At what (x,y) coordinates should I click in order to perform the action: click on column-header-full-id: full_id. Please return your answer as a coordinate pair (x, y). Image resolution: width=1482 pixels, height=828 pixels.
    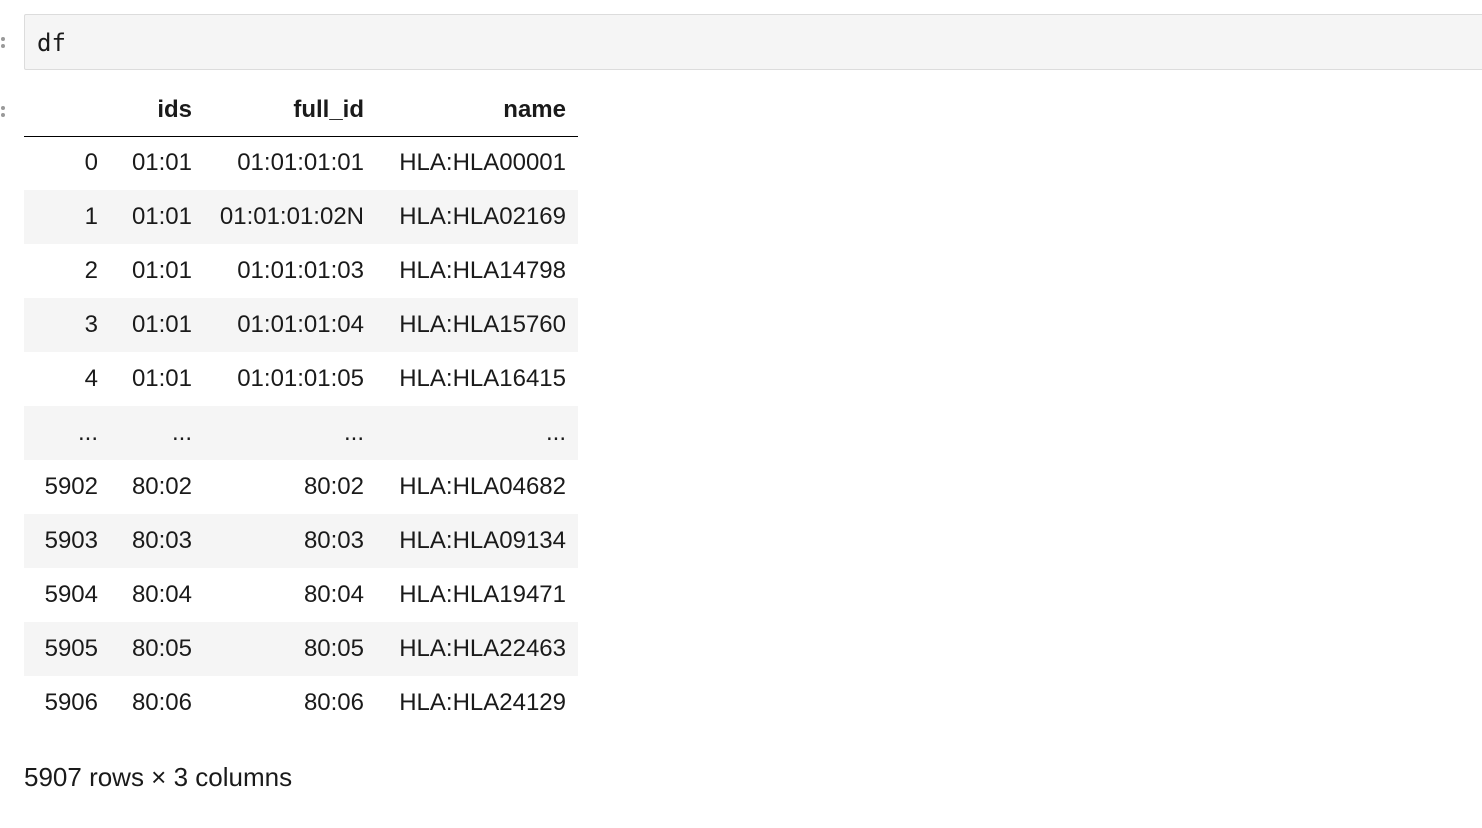
    Looking at the image, I should click on (290, 110).